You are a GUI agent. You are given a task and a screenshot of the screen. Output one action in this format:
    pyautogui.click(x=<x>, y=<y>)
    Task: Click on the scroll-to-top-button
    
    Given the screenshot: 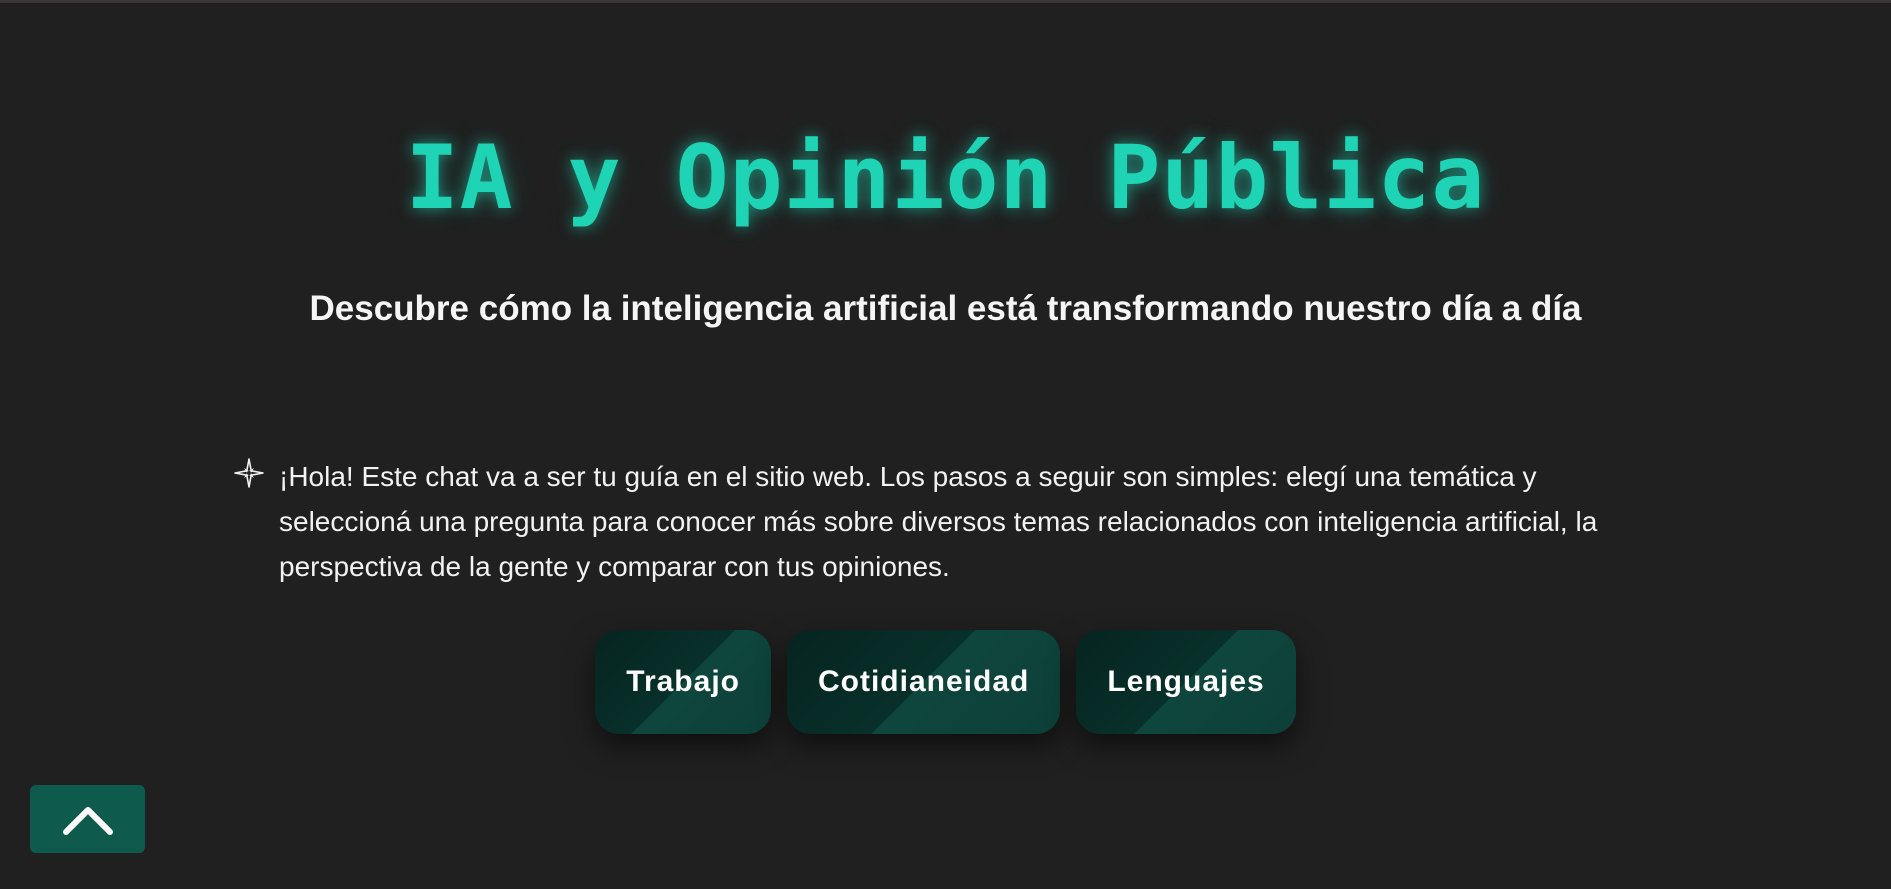 What is the action you would take?
    pyautogui.click(x=87, y=819)
    